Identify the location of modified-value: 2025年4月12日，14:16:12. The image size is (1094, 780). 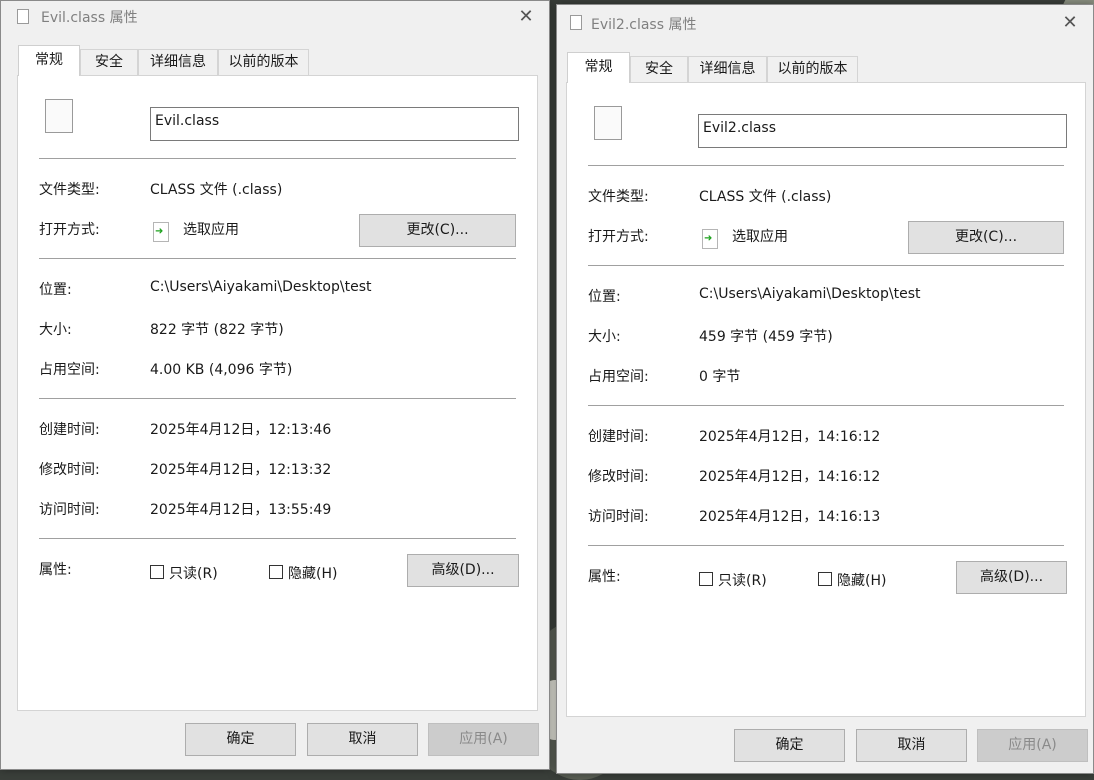
(790, 477).